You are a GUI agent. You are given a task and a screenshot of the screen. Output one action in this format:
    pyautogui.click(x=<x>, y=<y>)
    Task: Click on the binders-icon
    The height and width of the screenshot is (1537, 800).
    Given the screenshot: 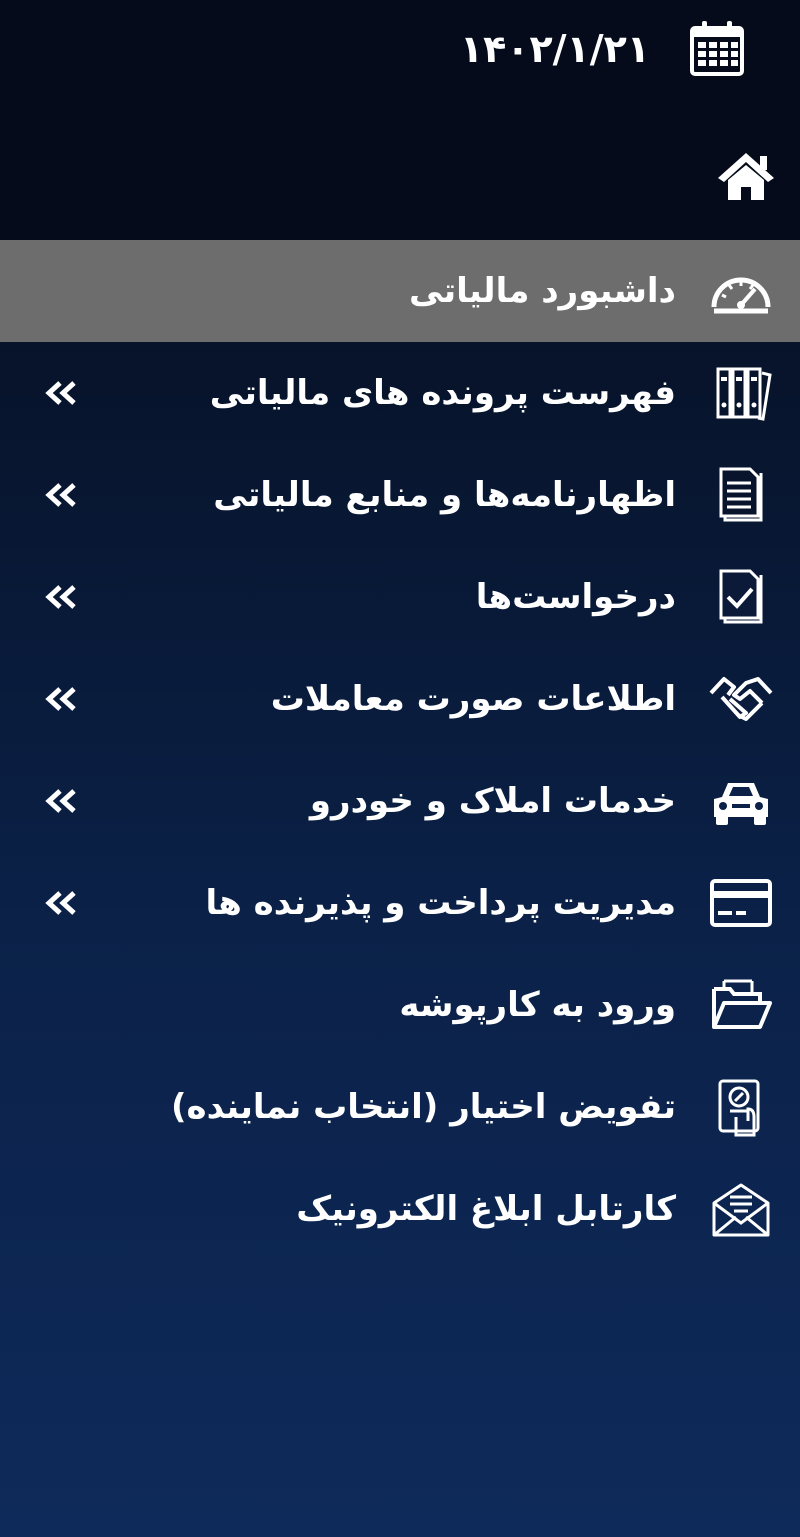 What is the action you would take?
    pyautogui.click(x=741, y=393)
    